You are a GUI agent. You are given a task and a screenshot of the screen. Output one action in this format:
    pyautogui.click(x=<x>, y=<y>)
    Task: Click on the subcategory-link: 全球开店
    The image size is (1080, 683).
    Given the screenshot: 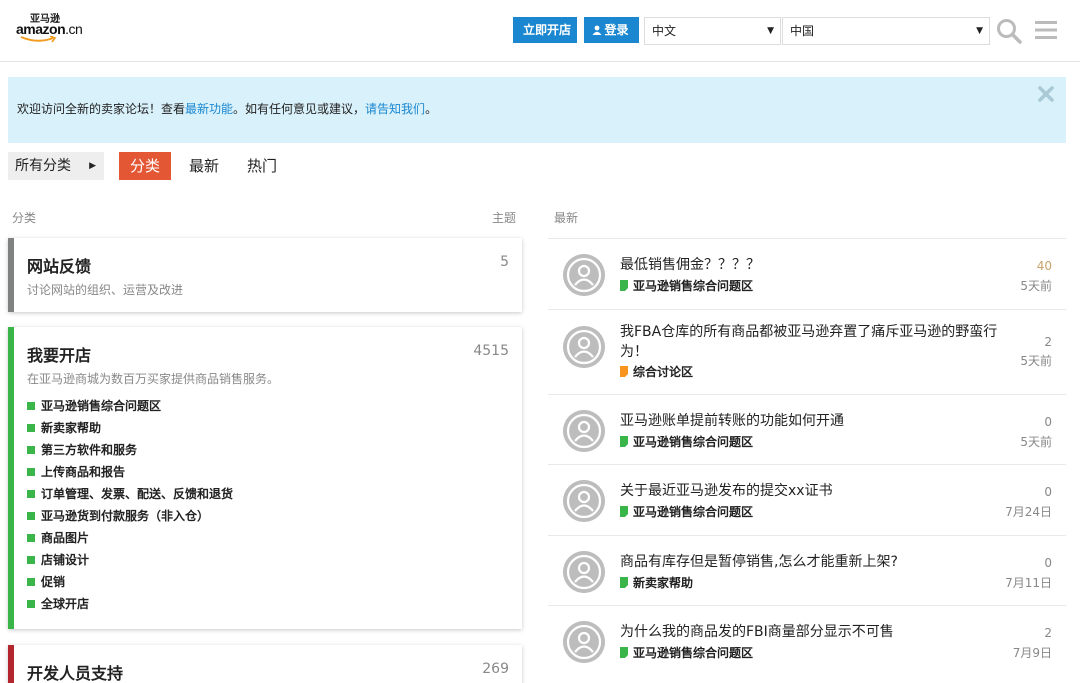 What is the action you would take?
    pyautogui.click(x=130, y=606)
    